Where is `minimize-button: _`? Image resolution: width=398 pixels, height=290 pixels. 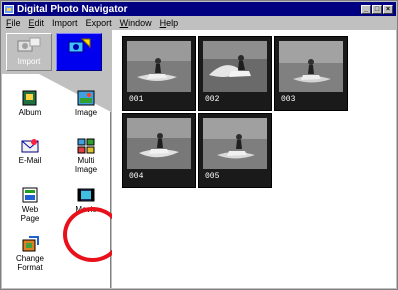
minimize-button: _ is located at coordinates (366, 9).